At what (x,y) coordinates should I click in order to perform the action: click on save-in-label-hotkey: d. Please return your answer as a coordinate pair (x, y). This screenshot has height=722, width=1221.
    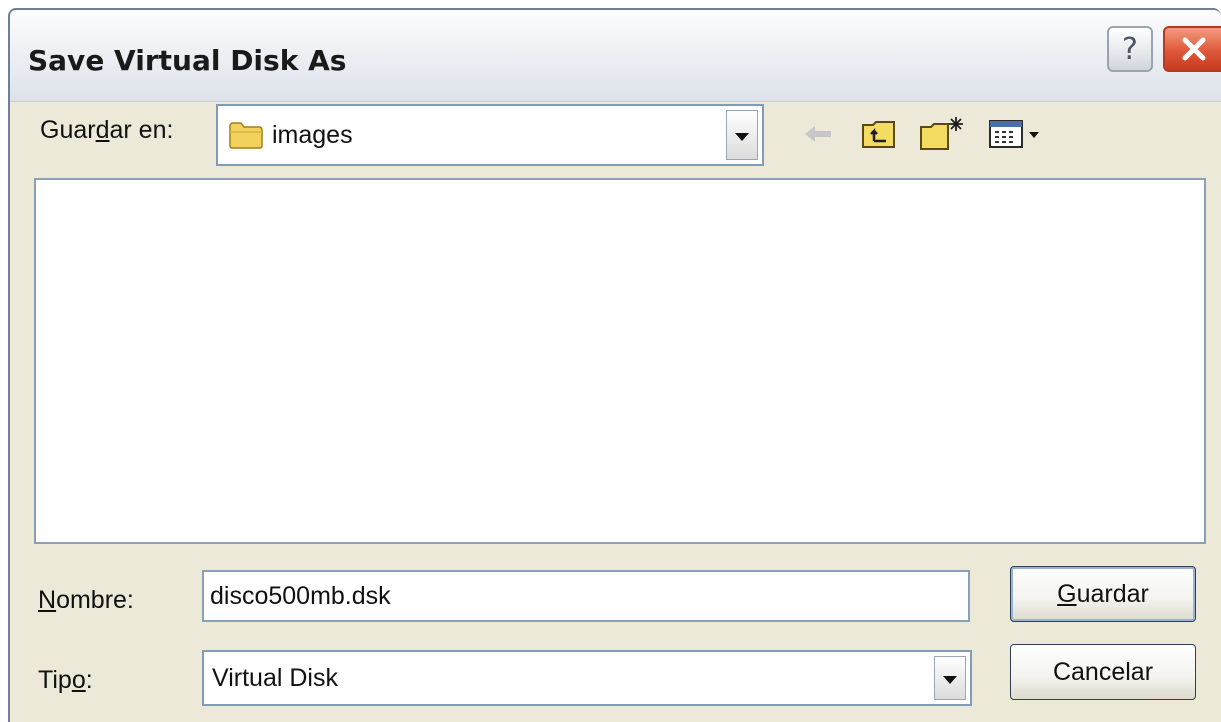
    Looking at the image, I should click on (102, 130).